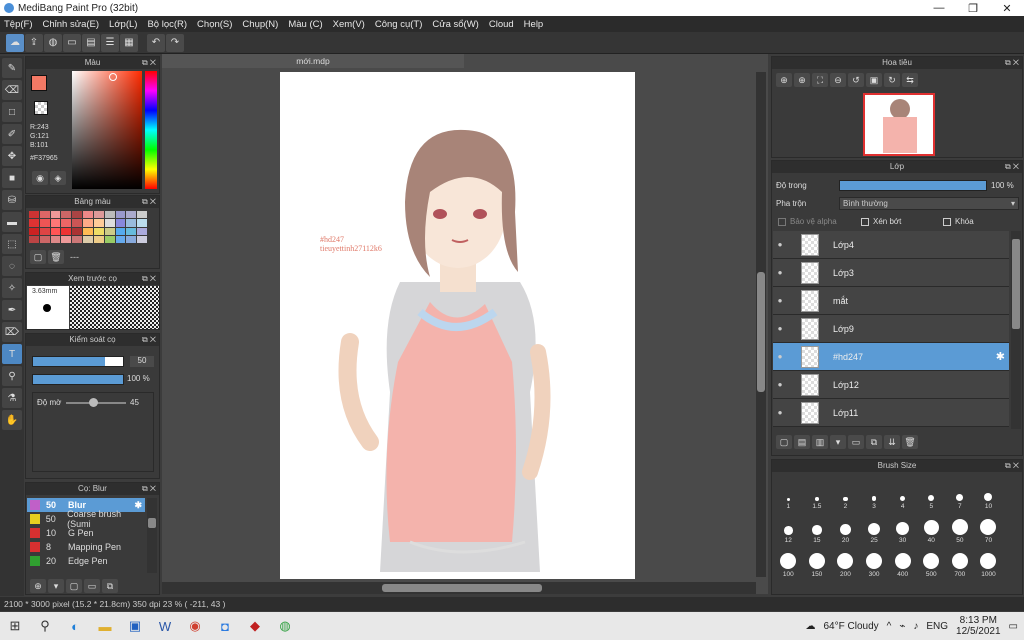 Image resolution: width=1024 pixels, height=640 pixels. What do you see at coordinates (110, 586) in the screenshot?
I see `duplicate-icon: ⧉` at bounding box center [110, 586].